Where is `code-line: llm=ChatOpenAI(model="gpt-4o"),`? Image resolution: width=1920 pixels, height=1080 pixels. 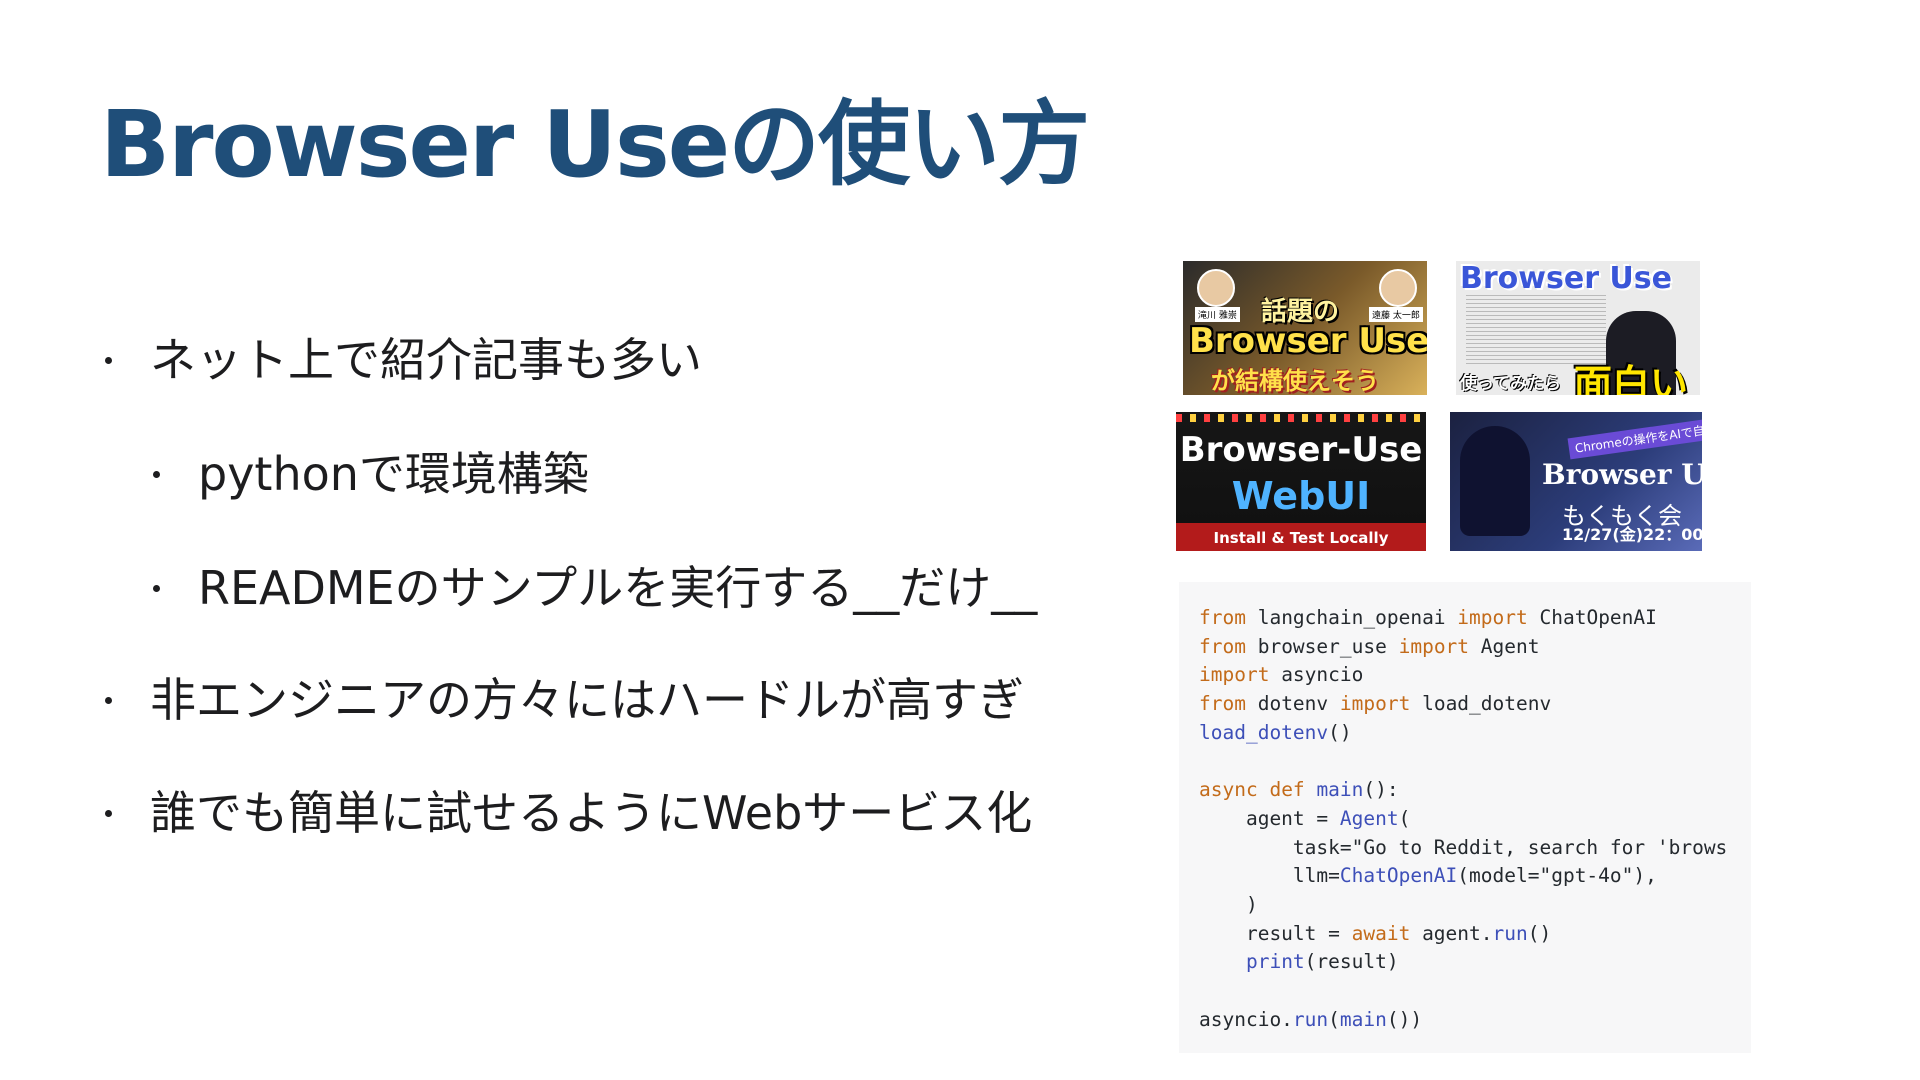 code-line: llm=ChatOpenAI(model="gpt-4o"), is located at coordinates (1428, 876).